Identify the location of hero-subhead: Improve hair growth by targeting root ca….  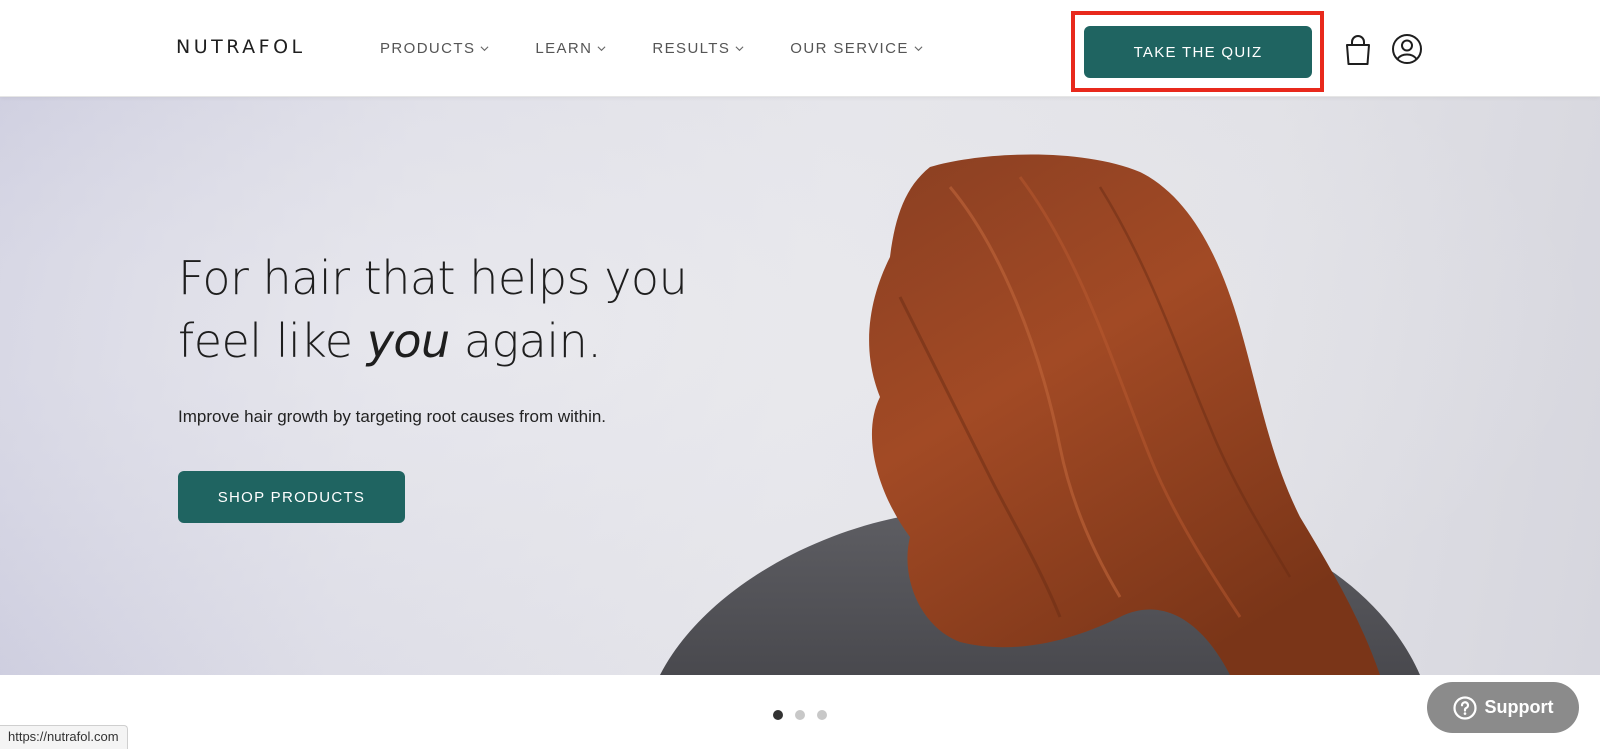
(392, 416).